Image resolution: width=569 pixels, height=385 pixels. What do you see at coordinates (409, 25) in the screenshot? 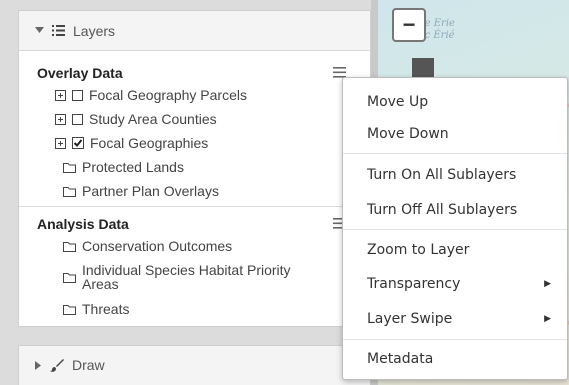
I see `zoom-out-button: −` at bounding box center [409, 25].